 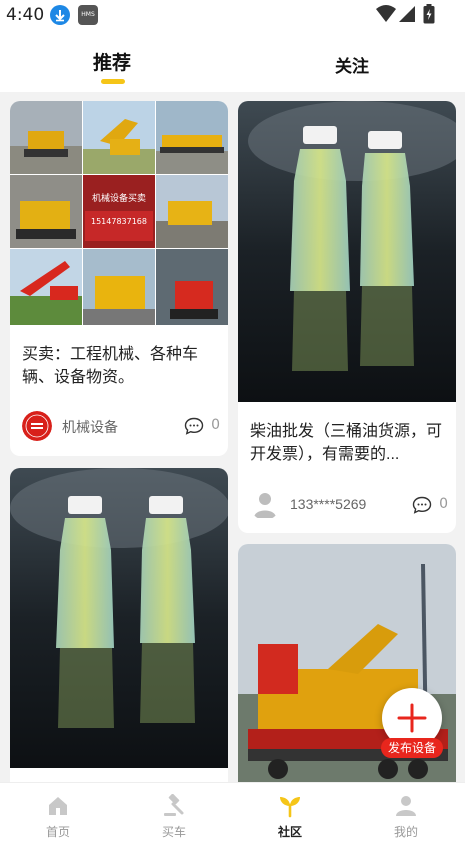 What do you see at coordinates (232, 15) in the screenshot?
I see `status-bar: 4:40 HMS` at bounding box center [232, 15].